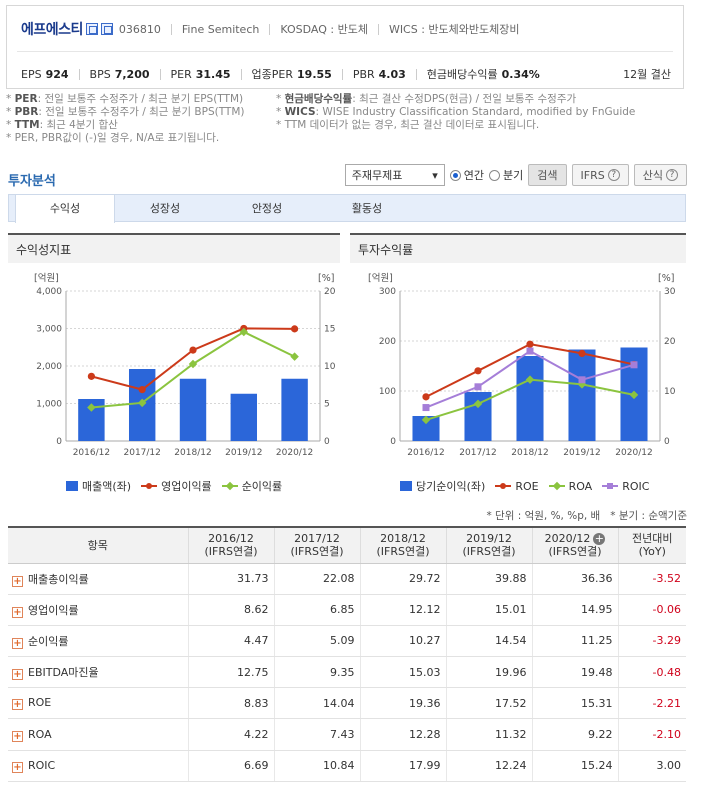 The width and height of the screenshot is (701, 785). Describe the element at coordinates (326, 278) in the screenshot. I see `right-axis-unit: [%]` at that location.